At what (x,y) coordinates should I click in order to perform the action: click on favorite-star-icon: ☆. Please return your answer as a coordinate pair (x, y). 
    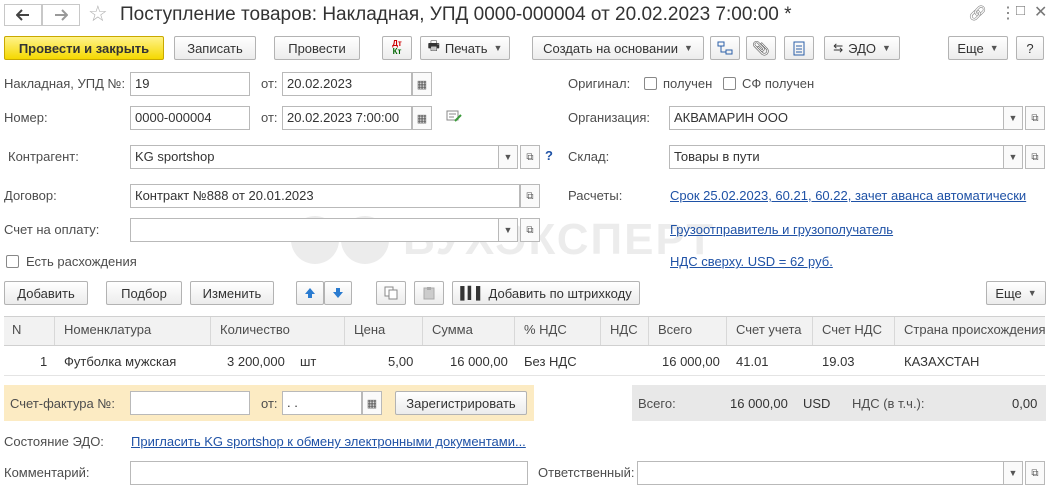
    Looking at the image, I should click on (98, 14).